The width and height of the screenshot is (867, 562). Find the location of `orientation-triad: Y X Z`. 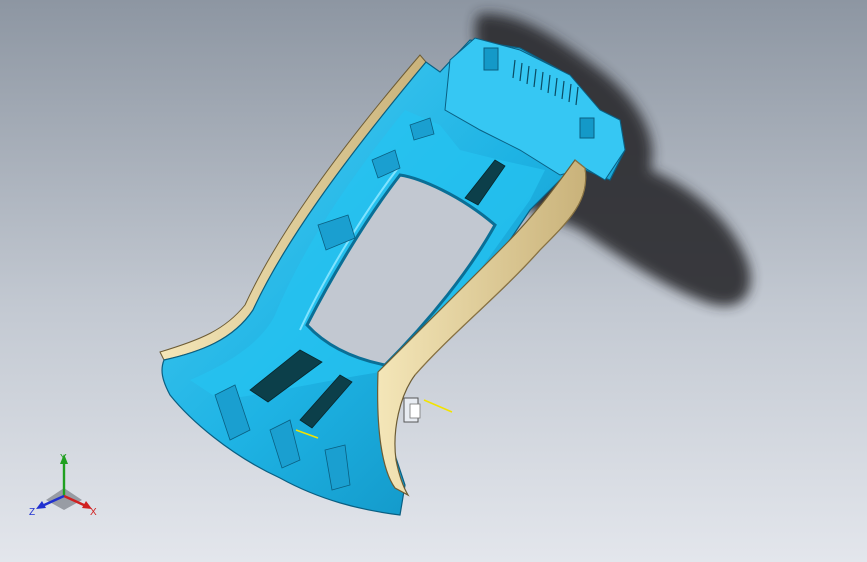

orientation-triad: Y X Z is located at coordinates (66, 488).